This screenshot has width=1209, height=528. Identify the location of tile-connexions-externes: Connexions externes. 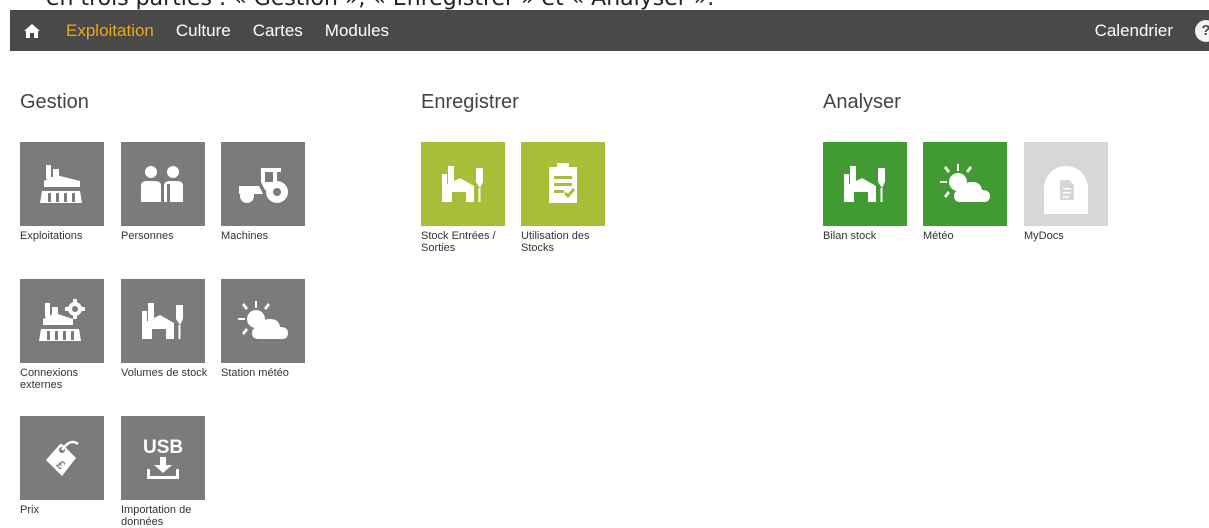
(62, 335).